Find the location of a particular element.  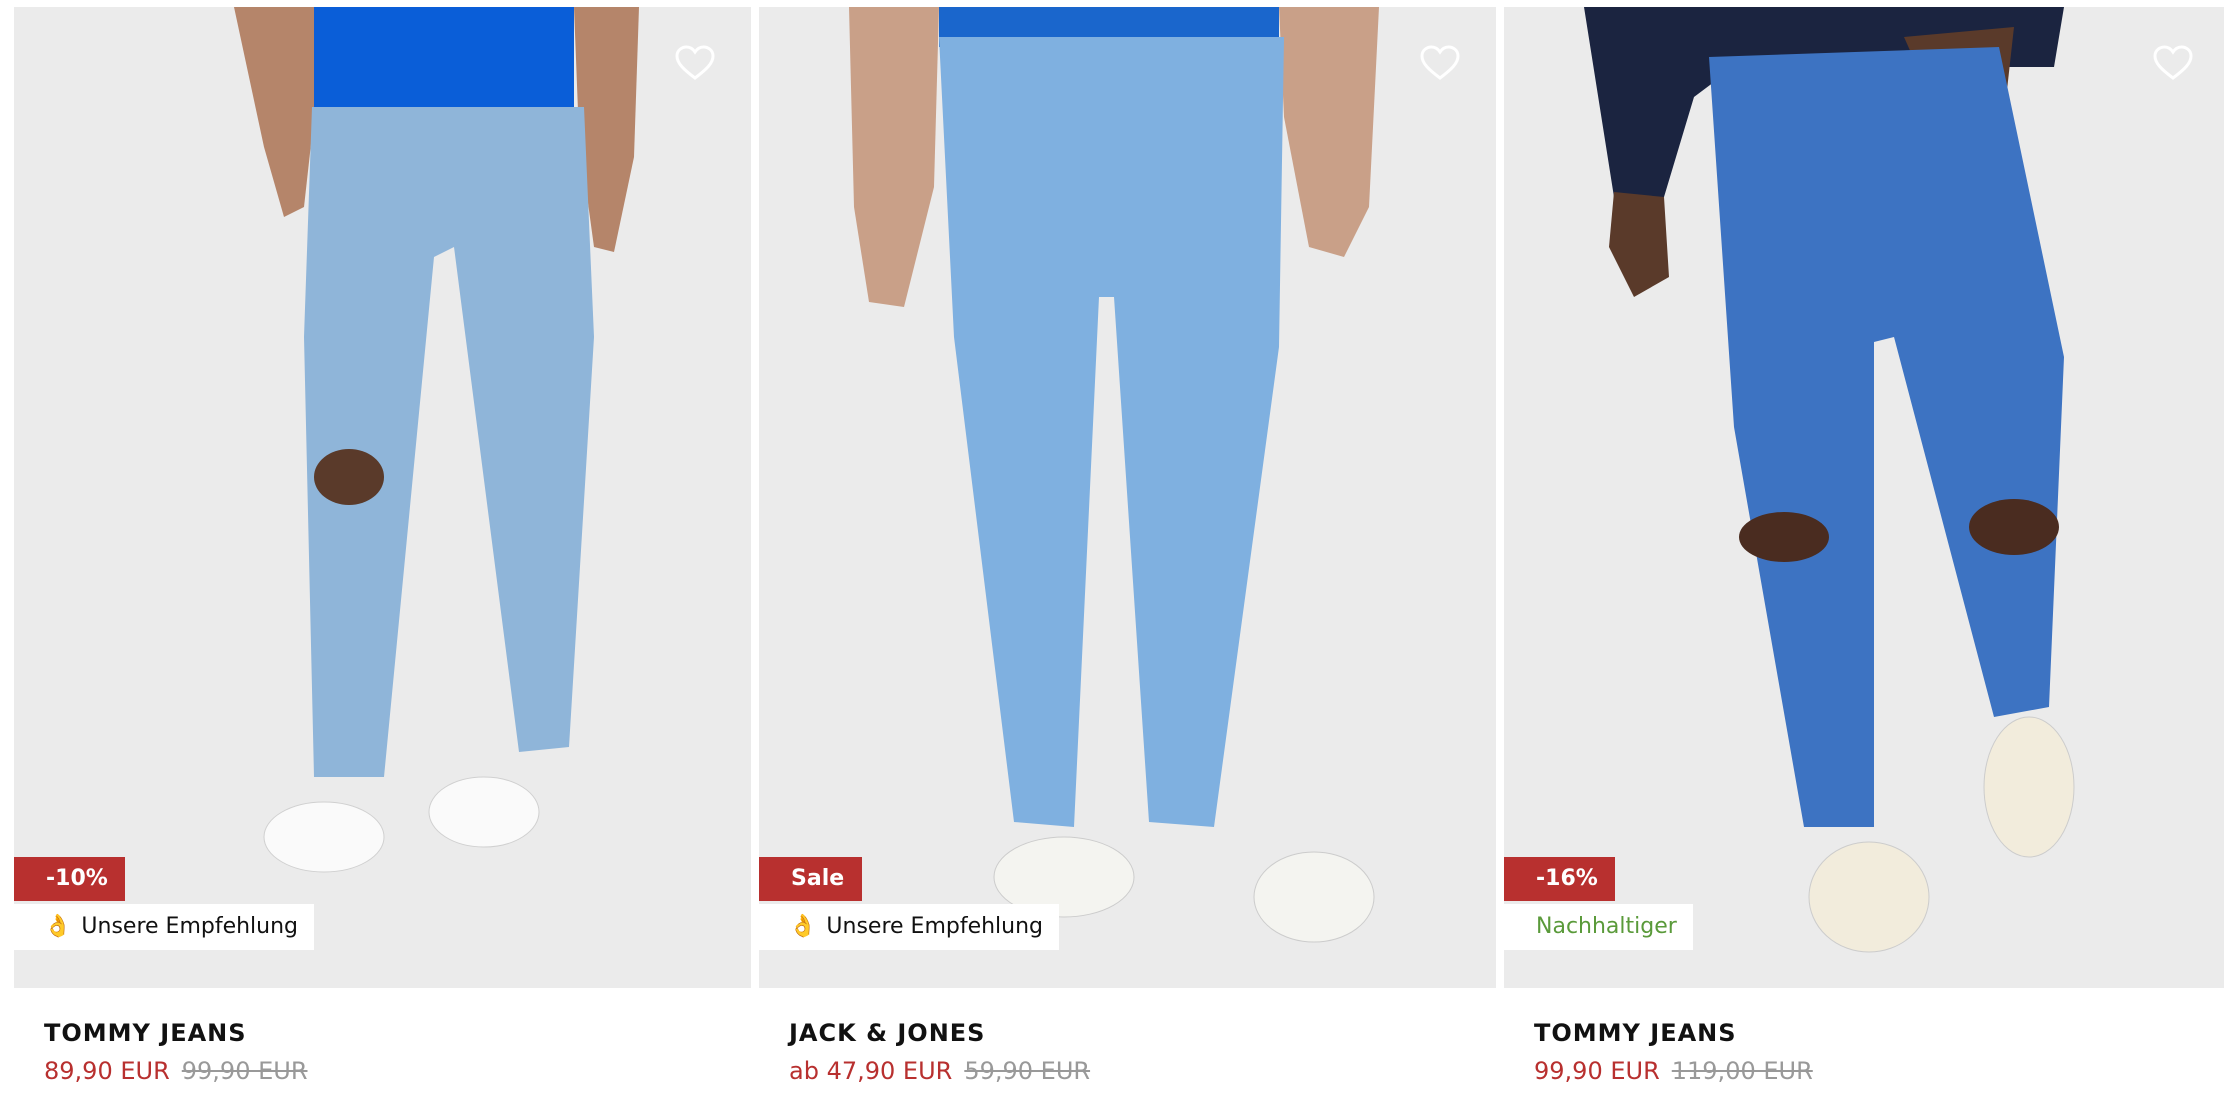

original-price: 59,90 EUR is located at coordinates (1027, 1071).